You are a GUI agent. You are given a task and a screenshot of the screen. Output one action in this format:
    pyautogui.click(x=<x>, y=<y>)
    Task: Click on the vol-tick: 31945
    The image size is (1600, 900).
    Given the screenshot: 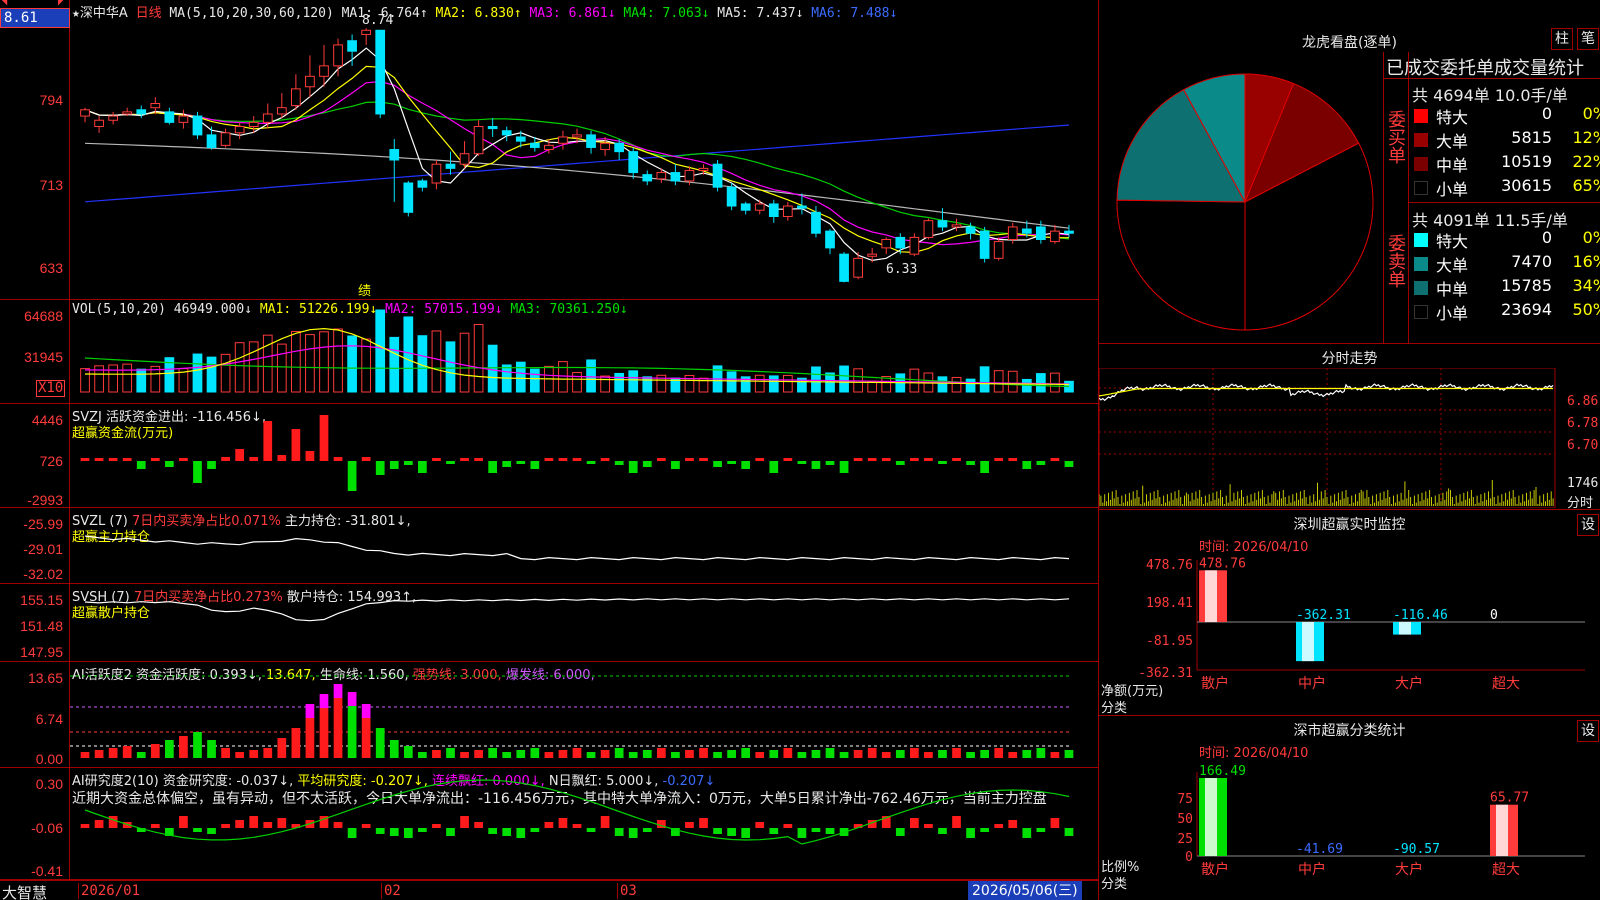 What is the action you would take?
    pyautogui.click(x=43, y=357)
    